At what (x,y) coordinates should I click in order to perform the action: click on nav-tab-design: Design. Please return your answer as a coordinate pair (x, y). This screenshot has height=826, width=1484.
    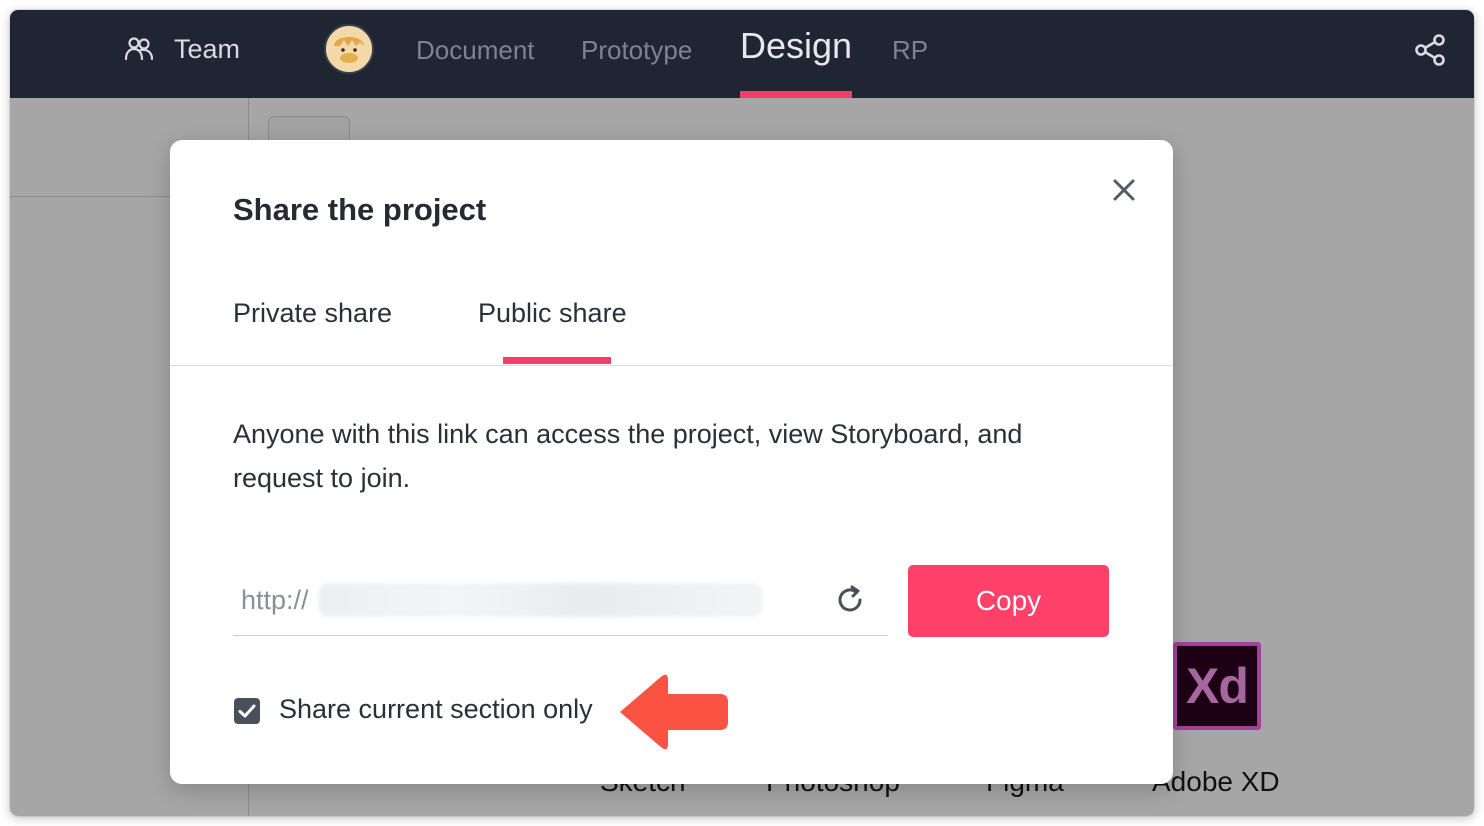
    Looking at the image, I should click on (796, 45).